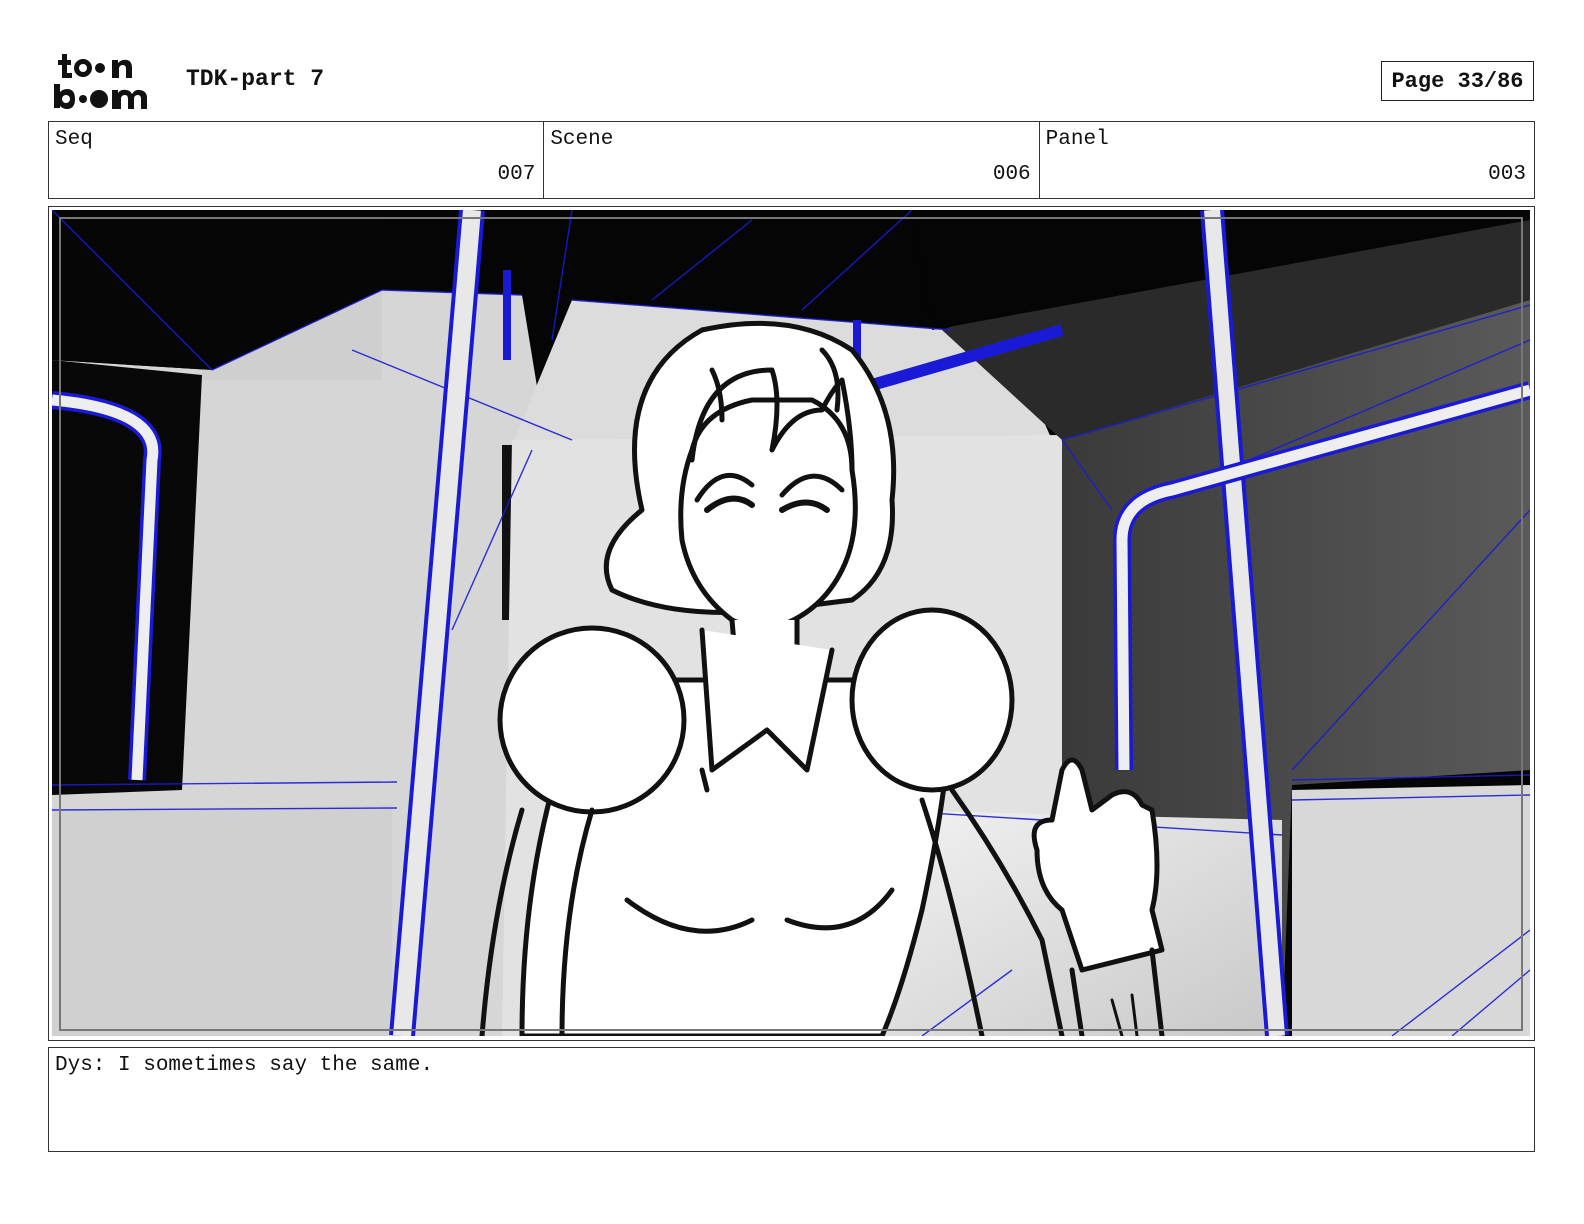  I want to click on panel-label: Panel, so click(1077, 139).